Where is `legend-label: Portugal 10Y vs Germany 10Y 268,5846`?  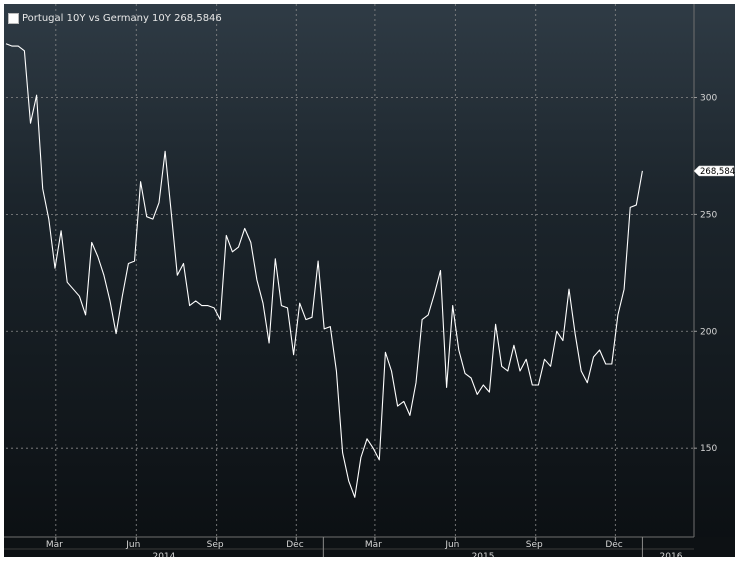 legend-label: Portugal 10Y vs Germany 10Y 268,5846 is located at coordinates (122, 18).